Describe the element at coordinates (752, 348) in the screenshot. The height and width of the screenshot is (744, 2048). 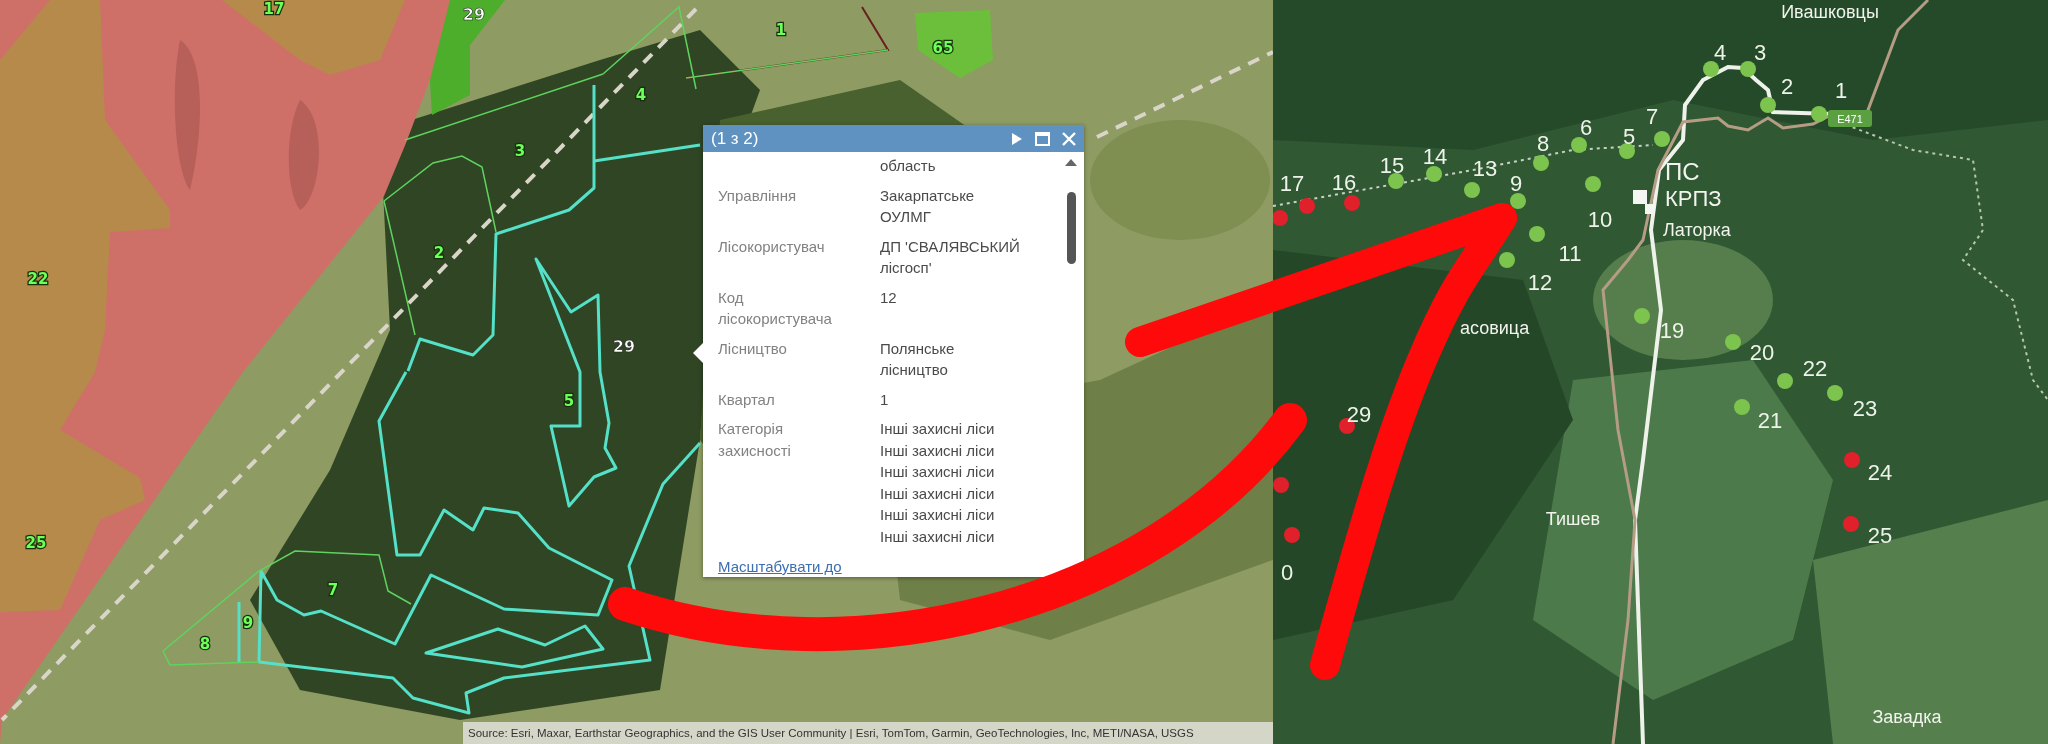
I see `field-label: Лісництво` at that location.